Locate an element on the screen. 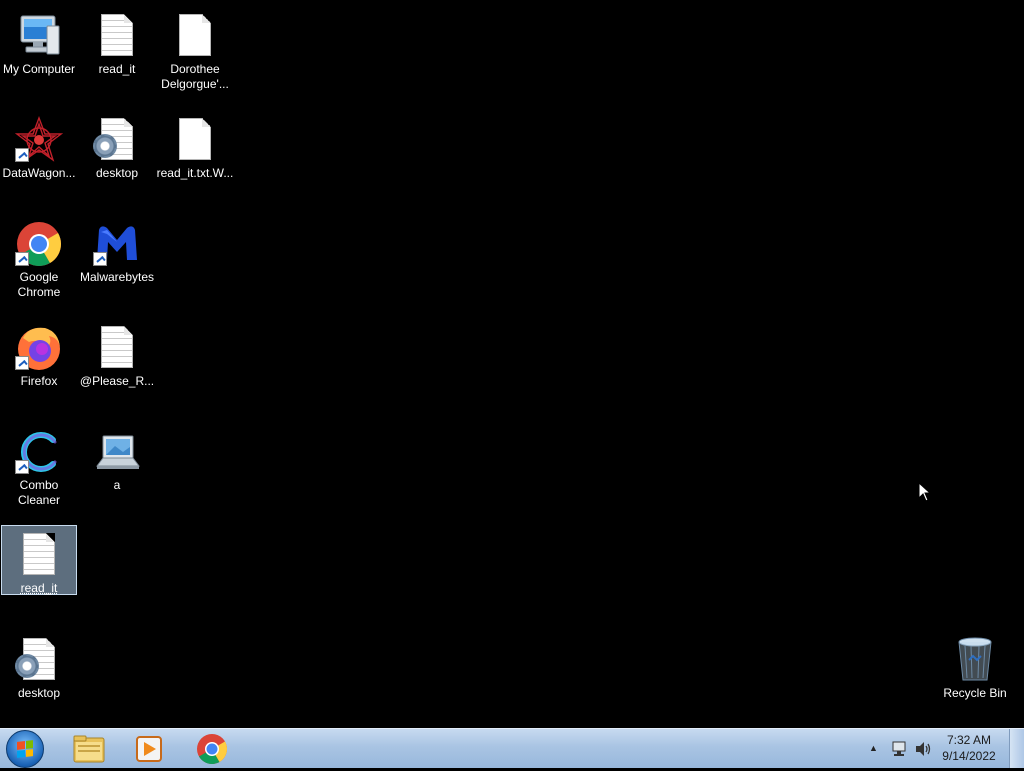 This screenshot has width=1024, height=771. windows-logo-icon is located at coordinates (25, 749).